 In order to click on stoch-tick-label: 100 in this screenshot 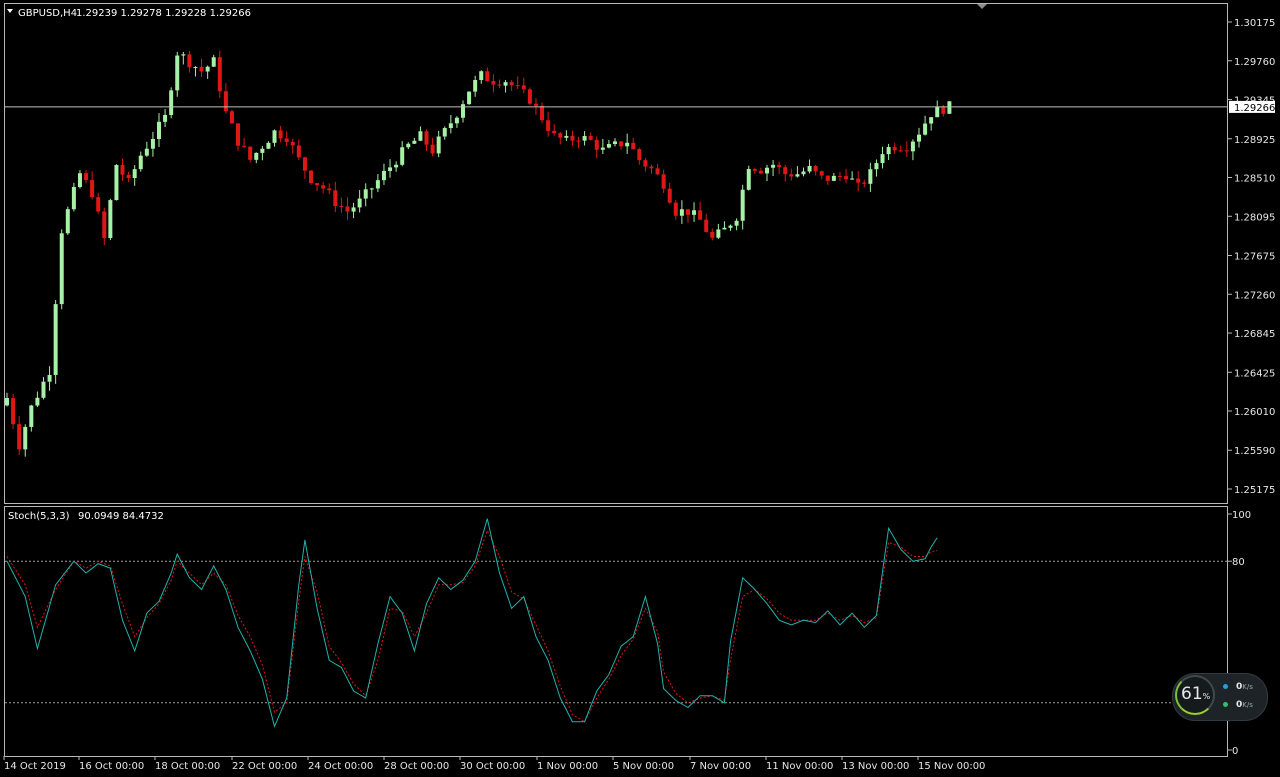, I will do `click(1241, 515)`.